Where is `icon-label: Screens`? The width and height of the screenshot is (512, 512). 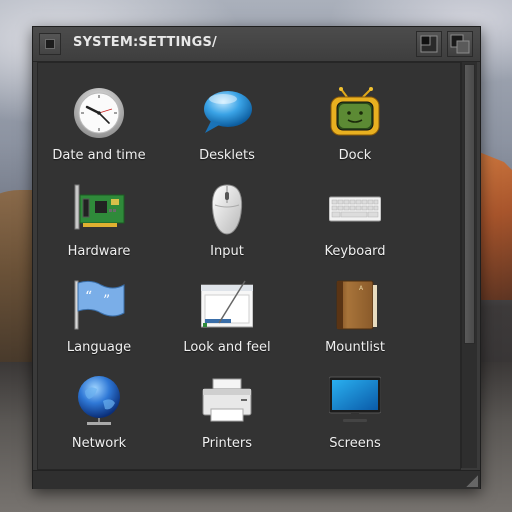 icon-label: Screens is located at coordinates (355, 443).